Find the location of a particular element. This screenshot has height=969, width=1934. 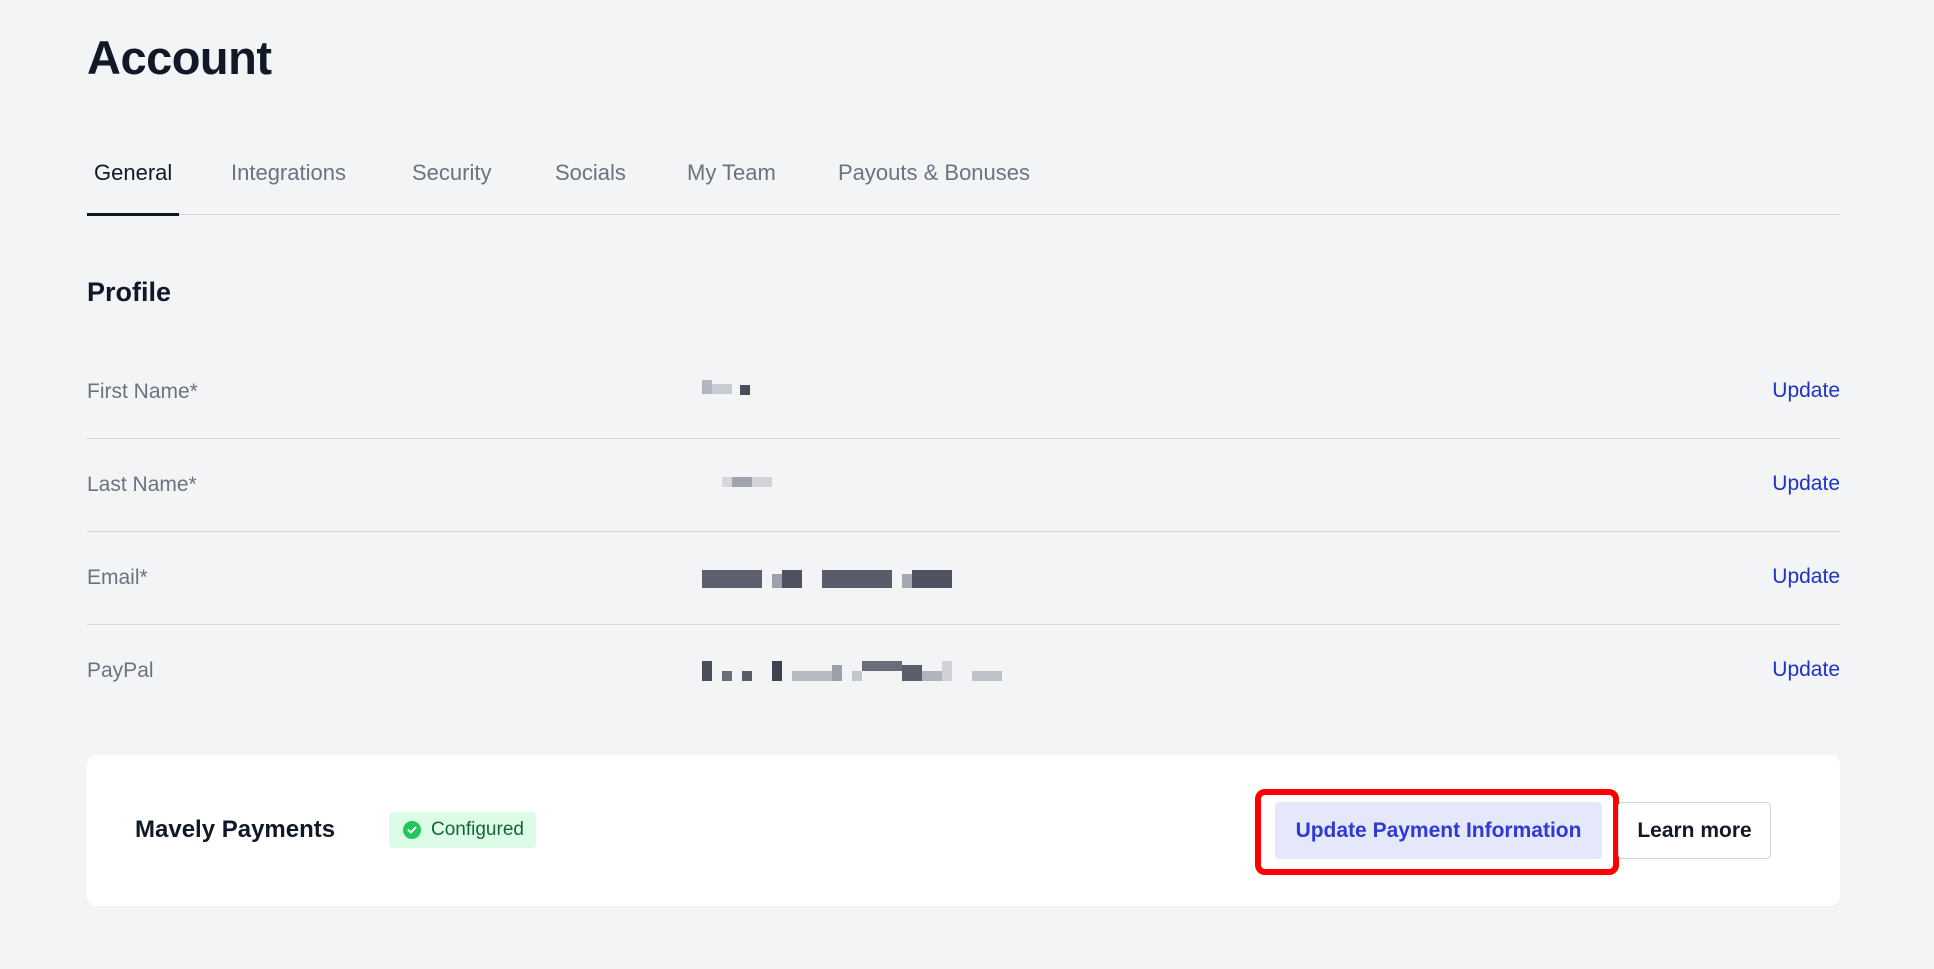

tab-security: Security is located at coordinates (451, 187).